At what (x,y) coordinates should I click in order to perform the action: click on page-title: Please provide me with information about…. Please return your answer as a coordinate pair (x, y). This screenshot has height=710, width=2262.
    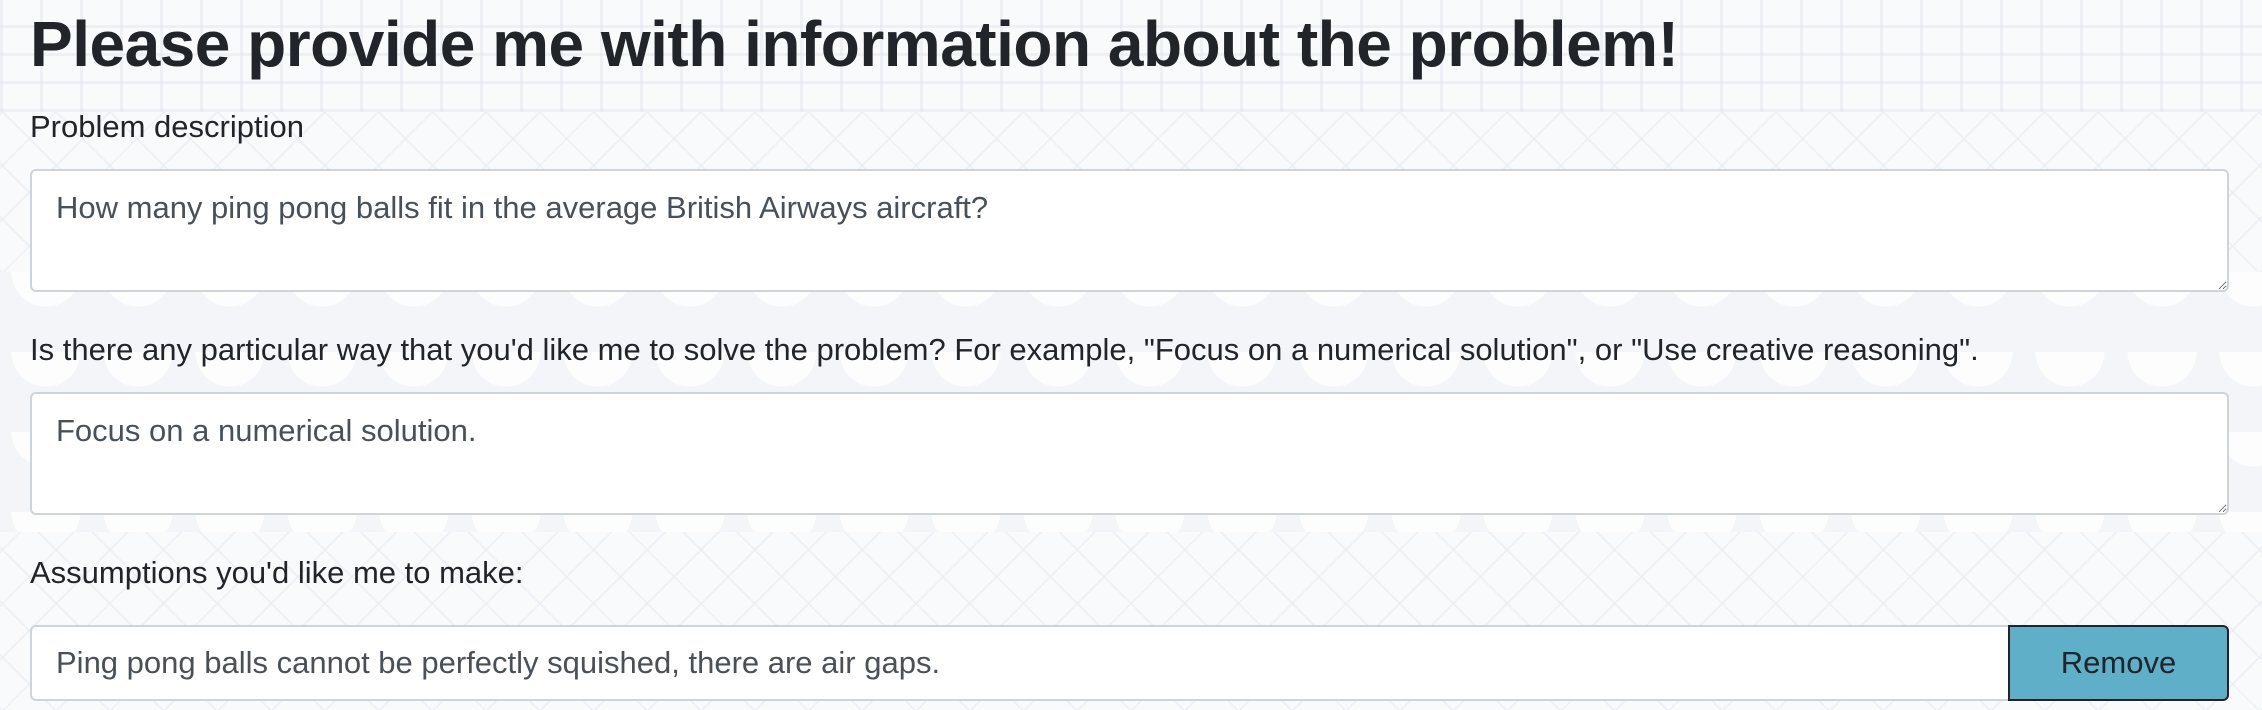
    Looking at the image, I should click on (854, 44).